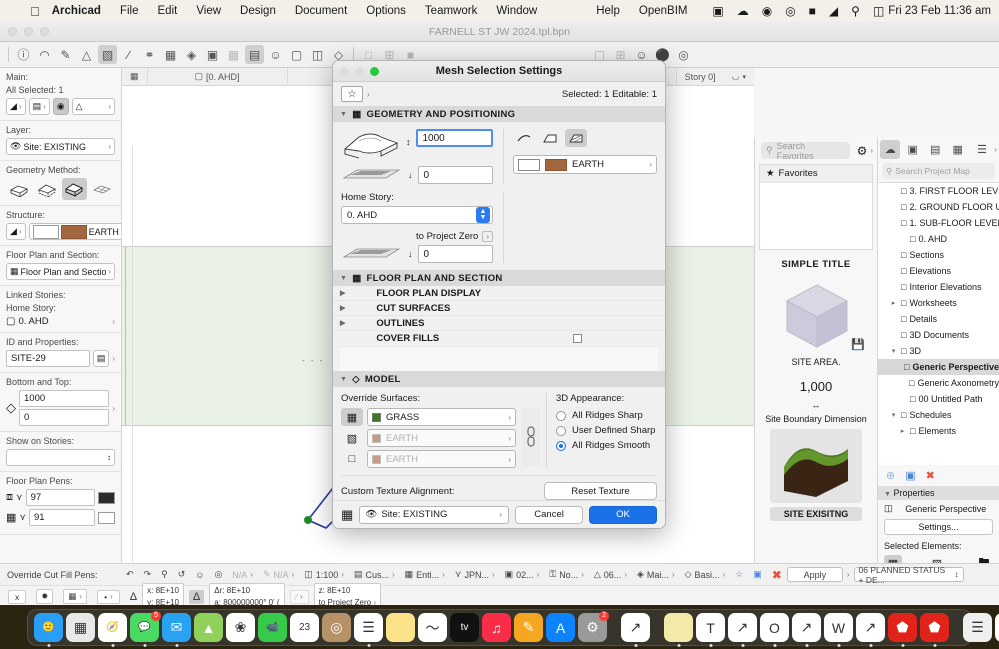  What do you see at coordinates (417, 215) in the screenshot?
I see `dialog-home-story-select: 0. AHD ▲ ▼` at bounding box center [417, 215].